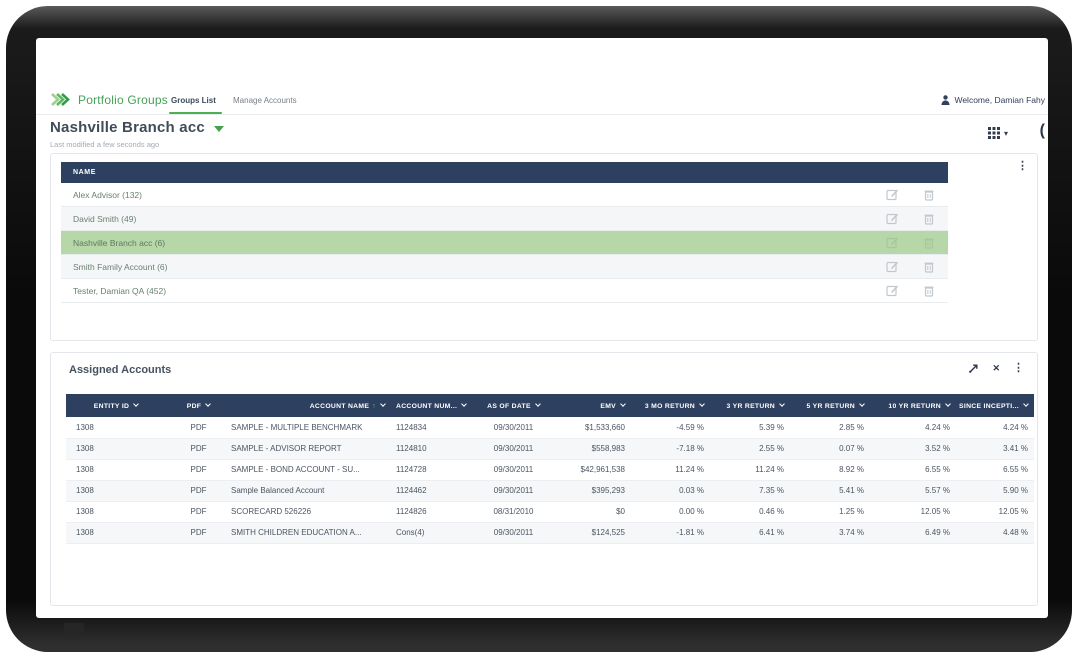  Describe the element at coordinates (756, 449) in the screenshot. I see `return-3yr-cell: 2.55 %` at that location.